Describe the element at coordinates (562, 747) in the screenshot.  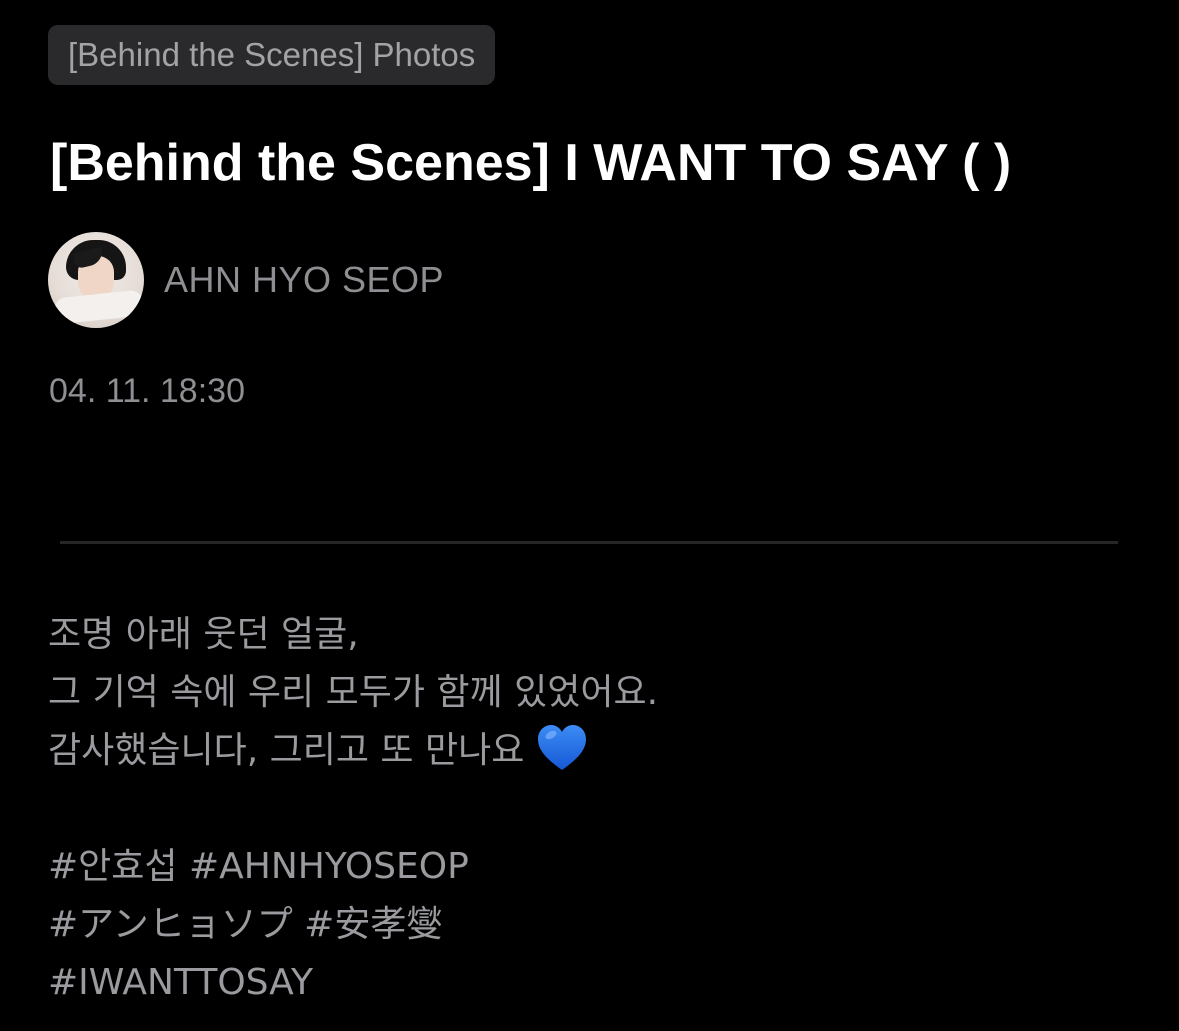
I see `blue-heart-icon` at that location.